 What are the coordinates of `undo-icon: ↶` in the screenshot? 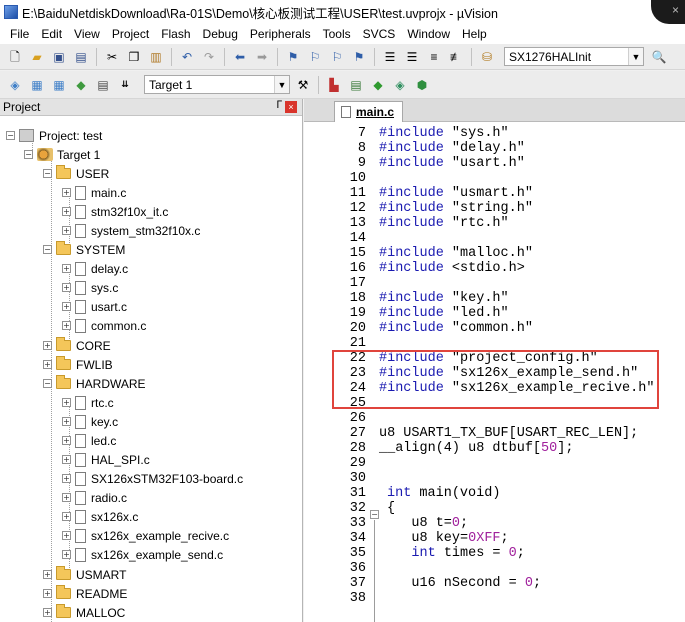 It's located at (187, 57).